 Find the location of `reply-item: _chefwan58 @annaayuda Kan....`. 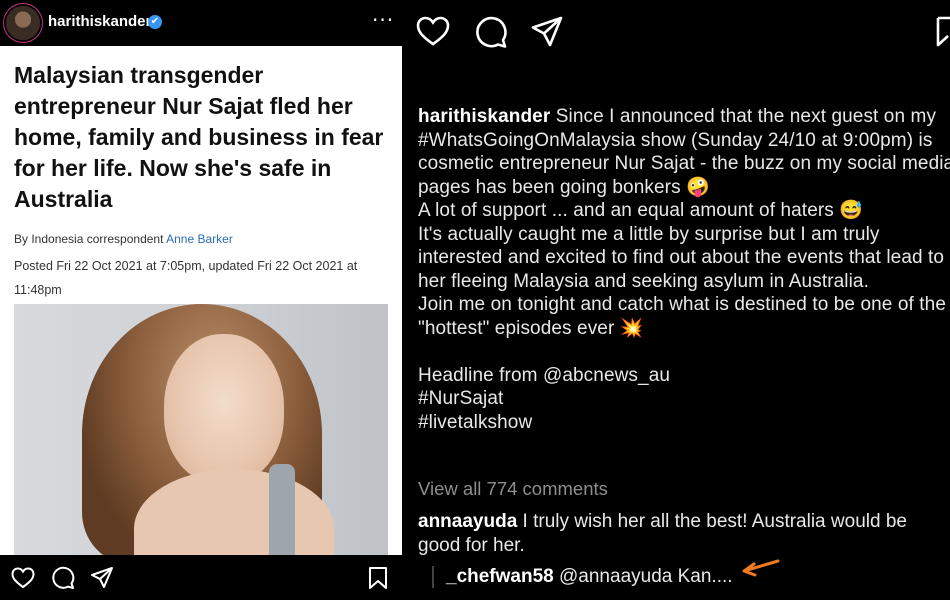

reply-item: _chefwan58 @annaayuda Kan.... is located at coordinates (582, 577).